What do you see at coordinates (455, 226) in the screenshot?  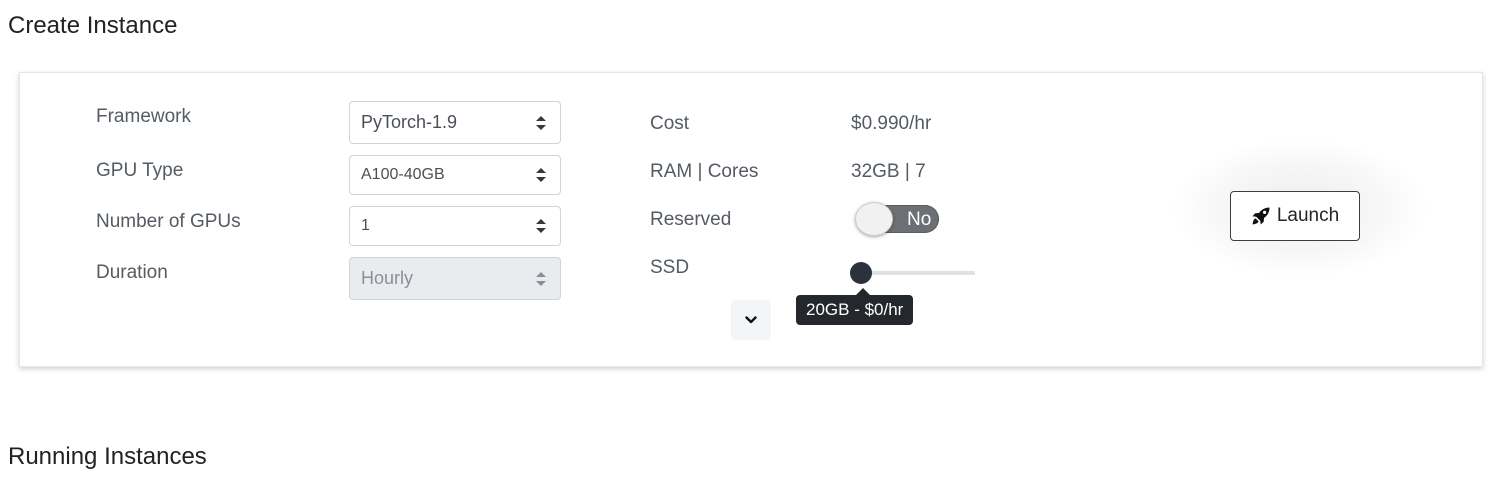 I see `num-gpus-select: 1` at bounding box center [455, 226].